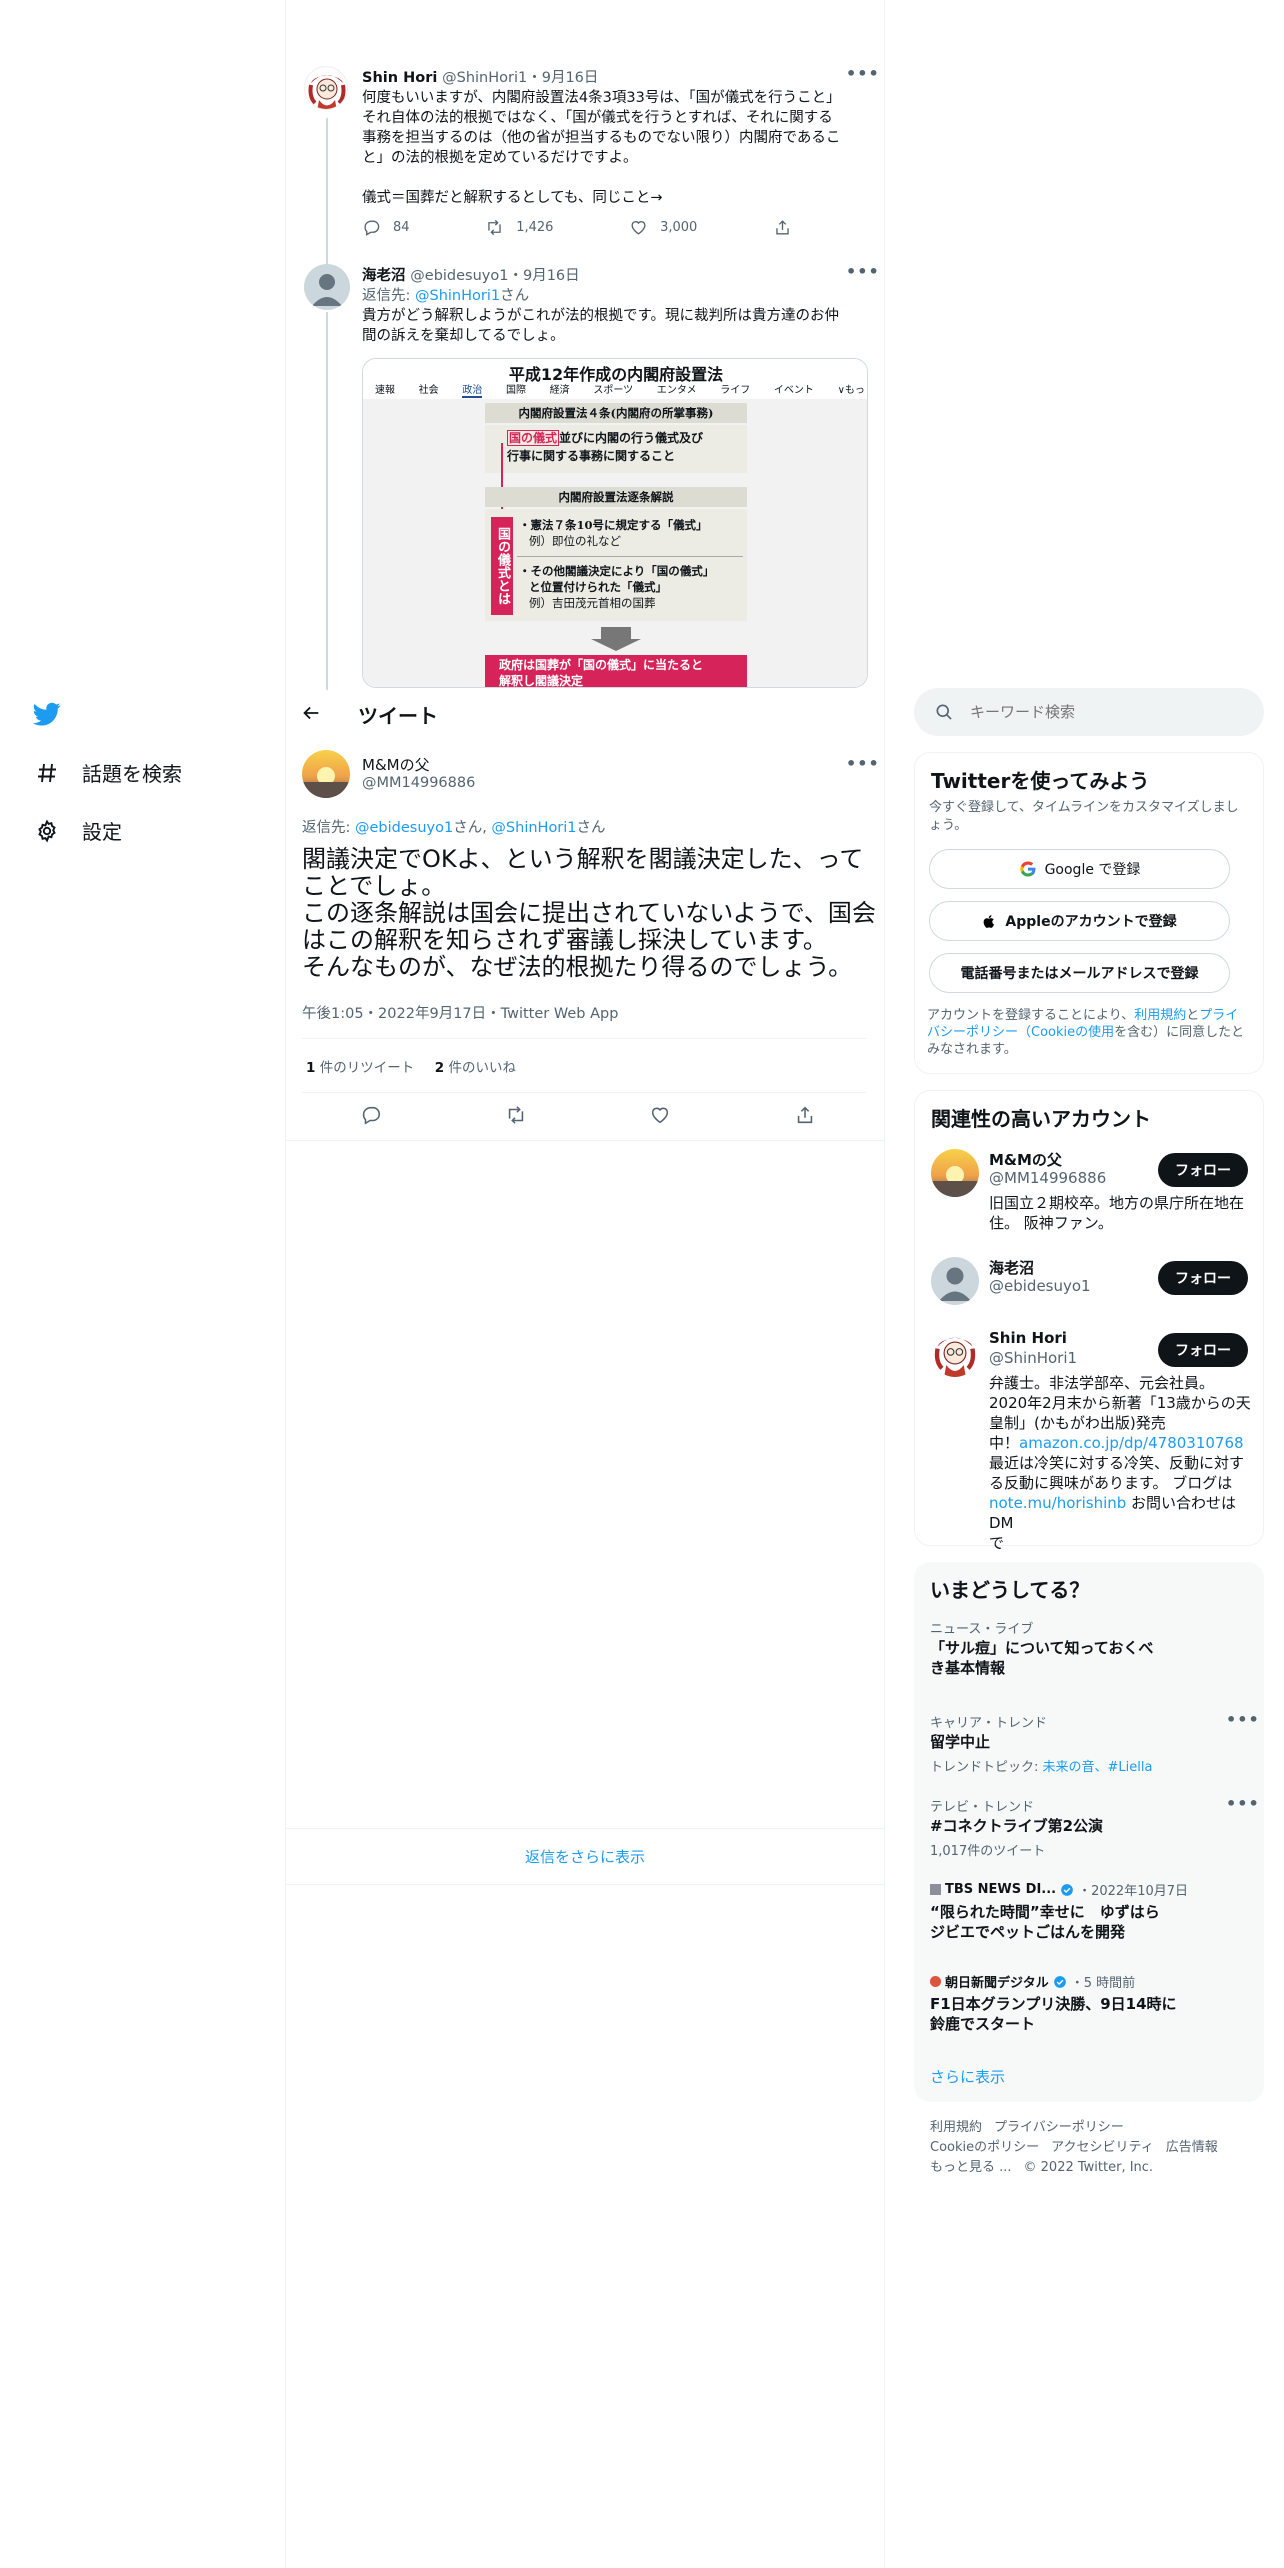  I want to click on trend-item: テレビ・トレンド ••• #コネクトライブ第2公演 1,017件のツイート, so click(1089, 1830).